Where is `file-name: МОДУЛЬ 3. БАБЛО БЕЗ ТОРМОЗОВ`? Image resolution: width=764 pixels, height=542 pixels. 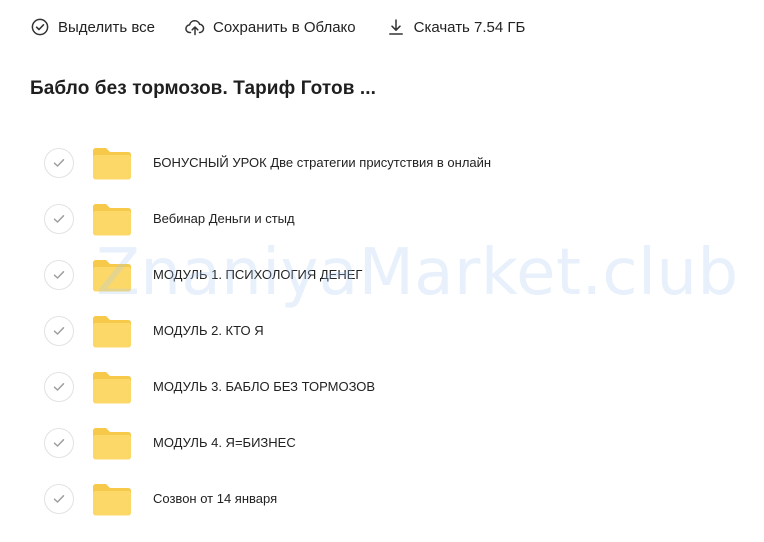
file-name: МОДУЛЬ 3. БАБЛО БЕЗ ТОРМОЗОВ is located at coordinates (264, 386).